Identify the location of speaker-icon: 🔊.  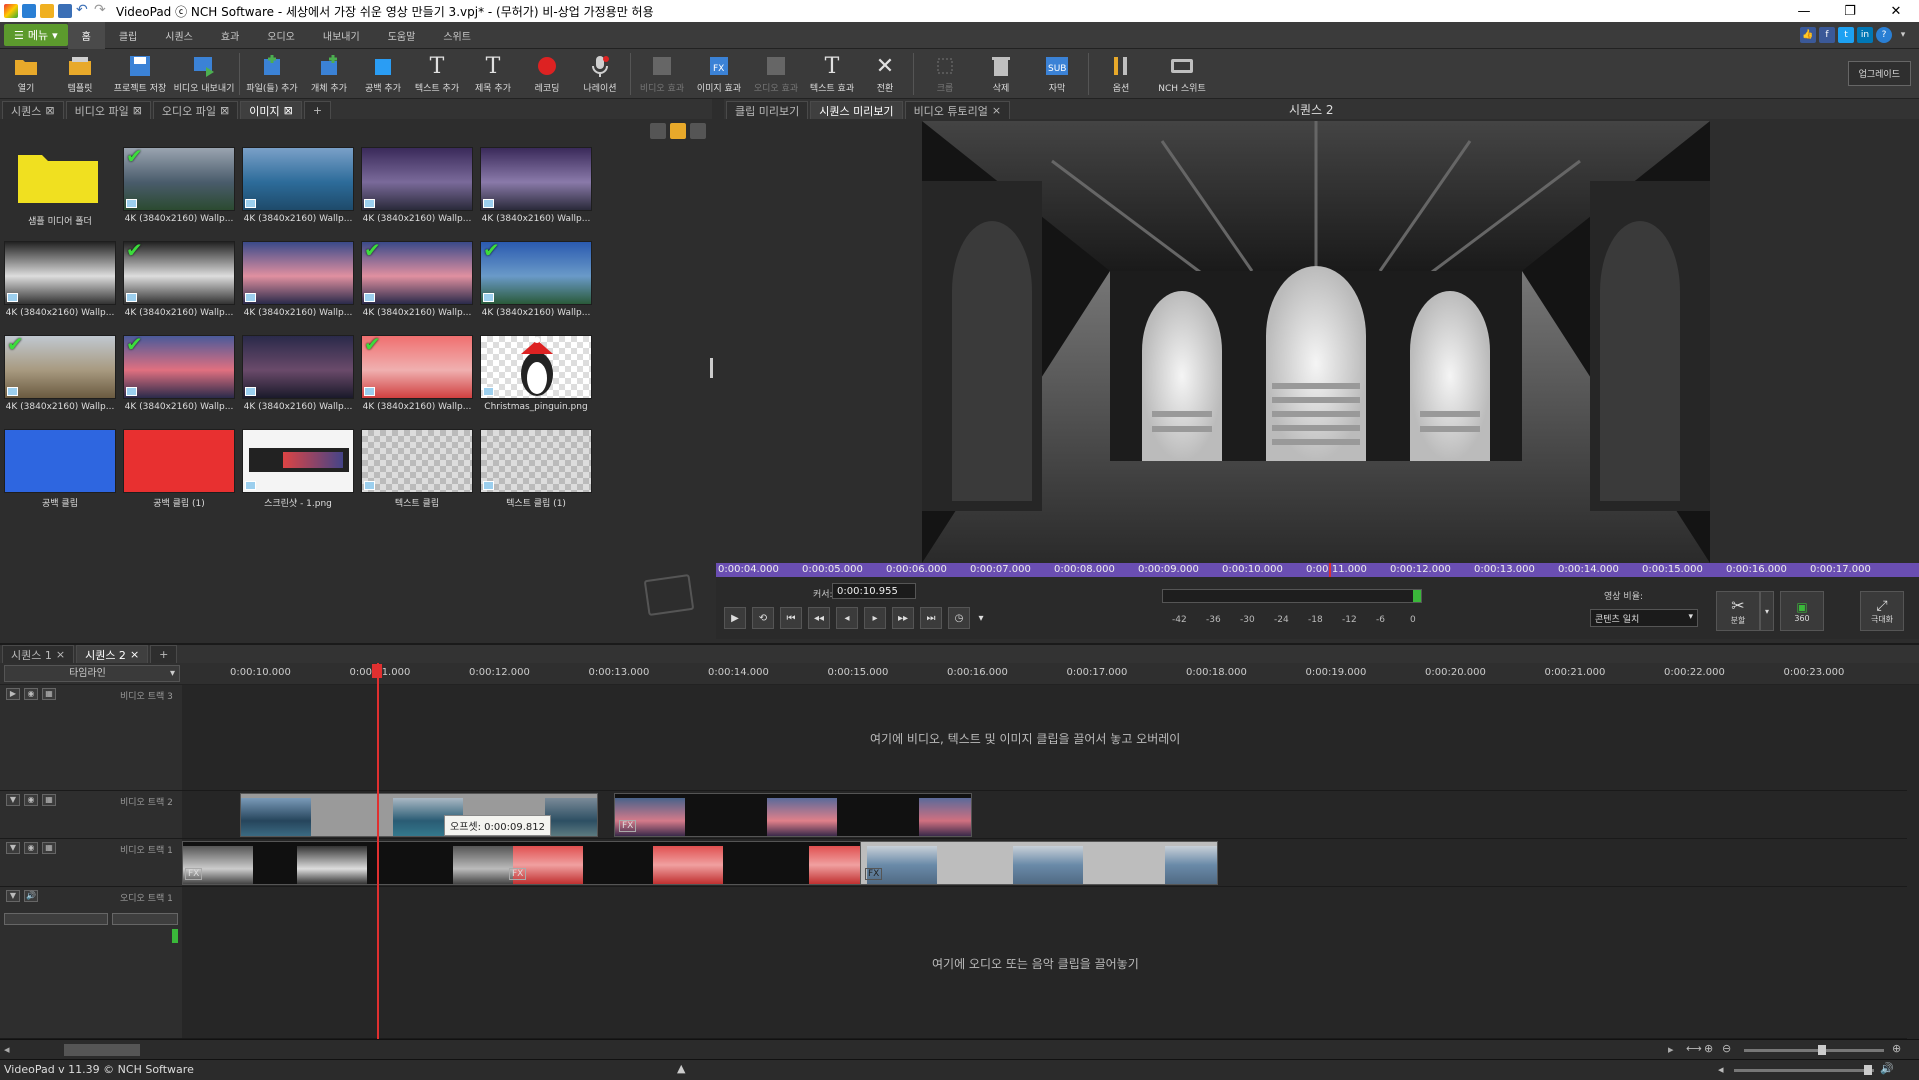
(31, 896).